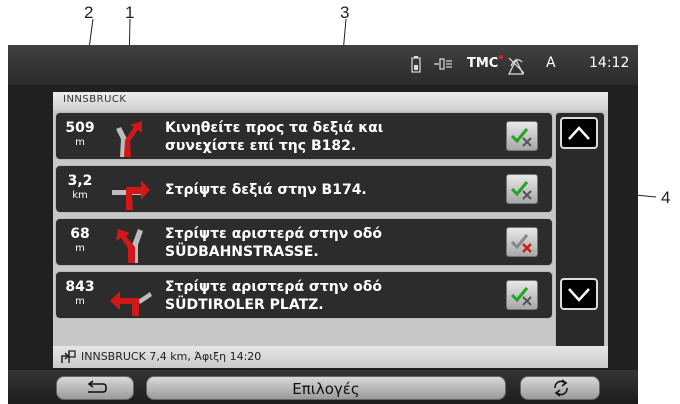  What do you see at coordinates (80, 187) in the screenshot?
I see `maneuver-distance: 3,2 km` at bounding box center [80, 187].